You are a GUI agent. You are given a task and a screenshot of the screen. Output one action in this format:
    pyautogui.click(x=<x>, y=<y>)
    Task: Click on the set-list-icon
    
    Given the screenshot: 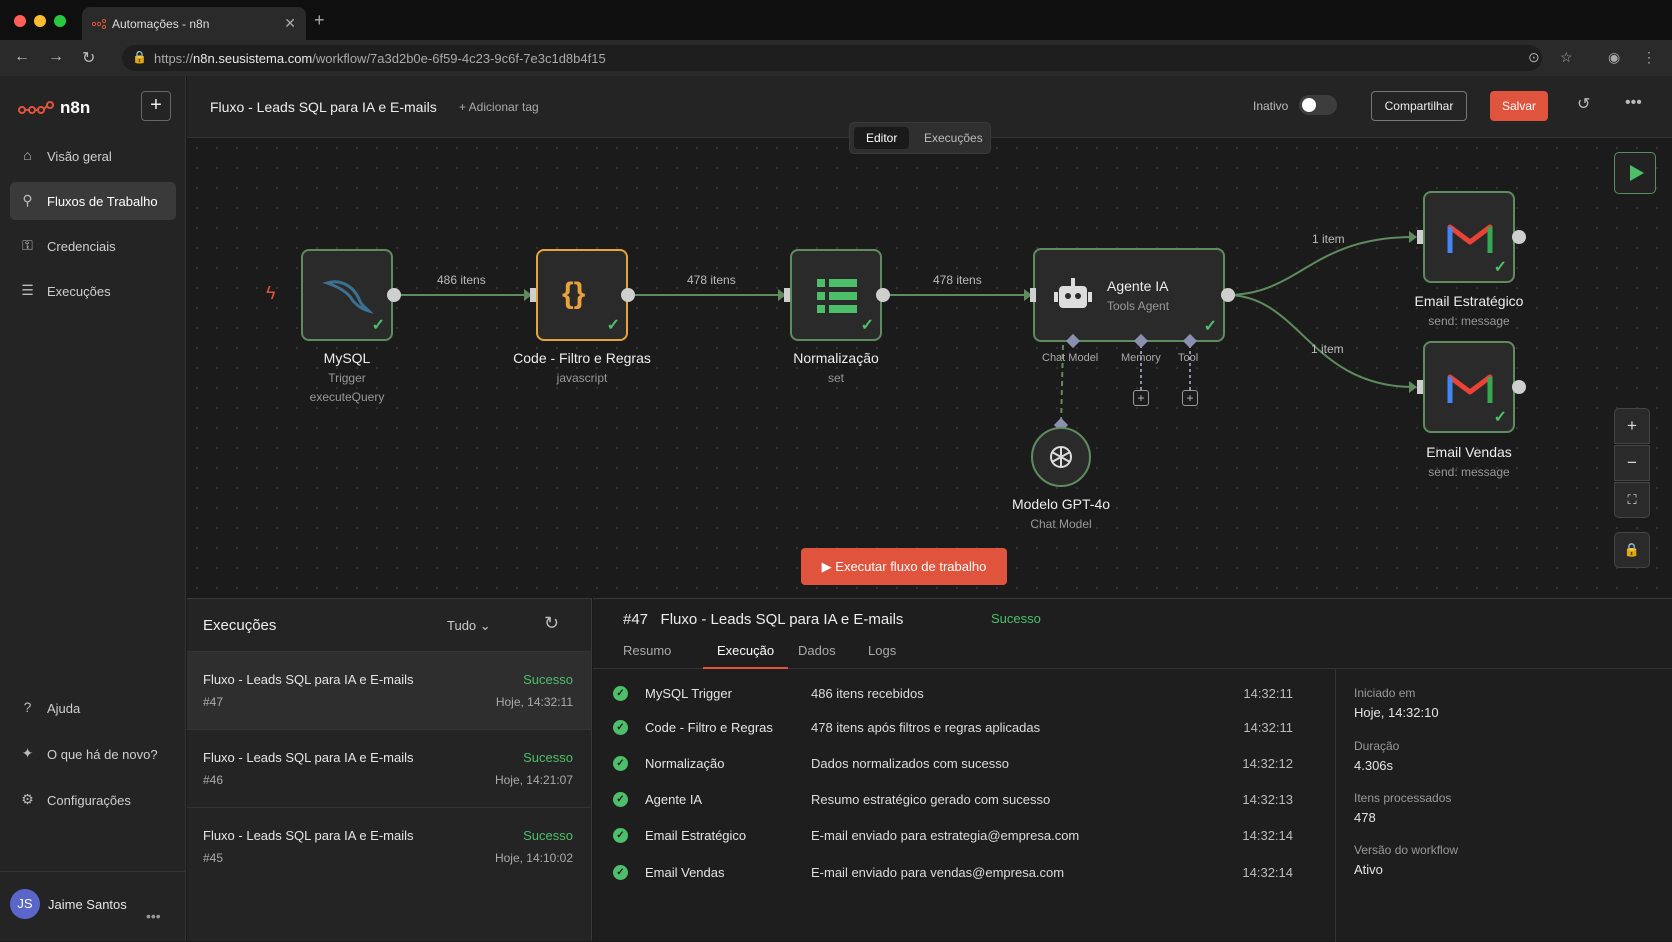 What is the action you would take?
    pyautogui.click(x=837, y=296)
    